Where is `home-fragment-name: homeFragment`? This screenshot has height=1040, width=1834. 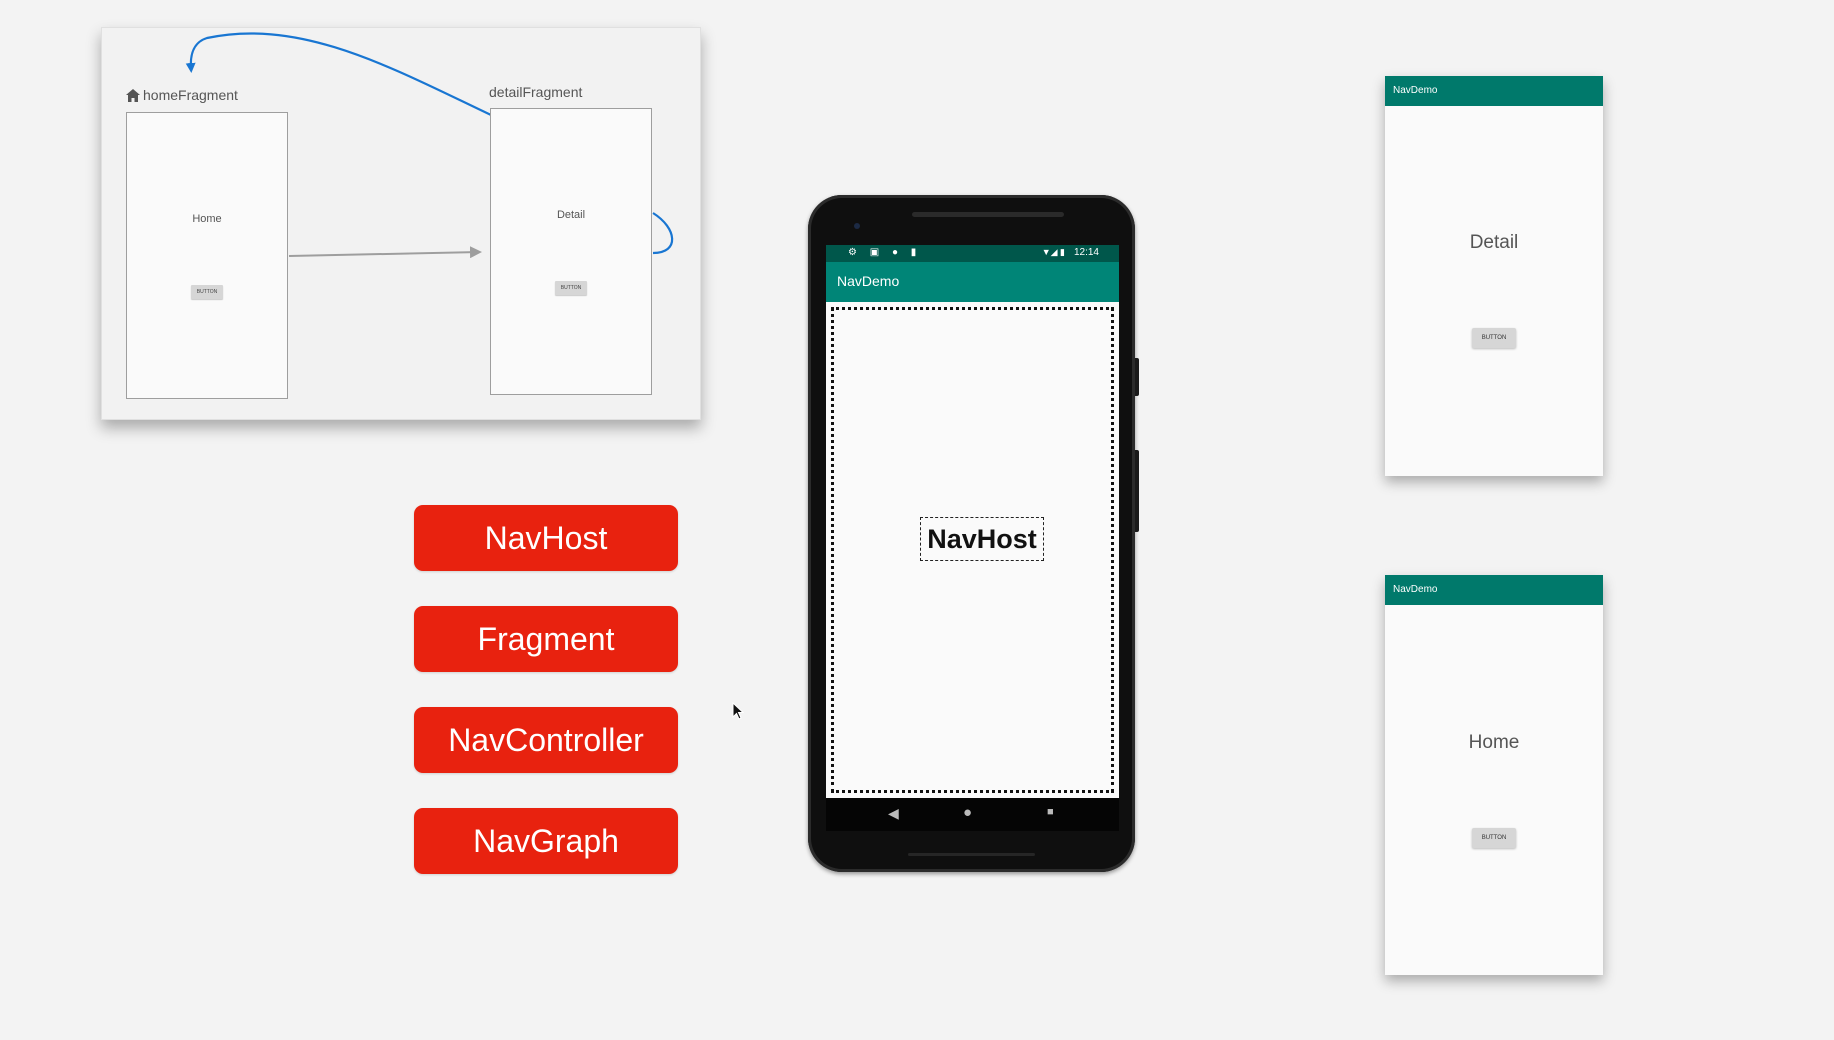 home-fragment-name: homeFragment is located at coordinates (190, 95).